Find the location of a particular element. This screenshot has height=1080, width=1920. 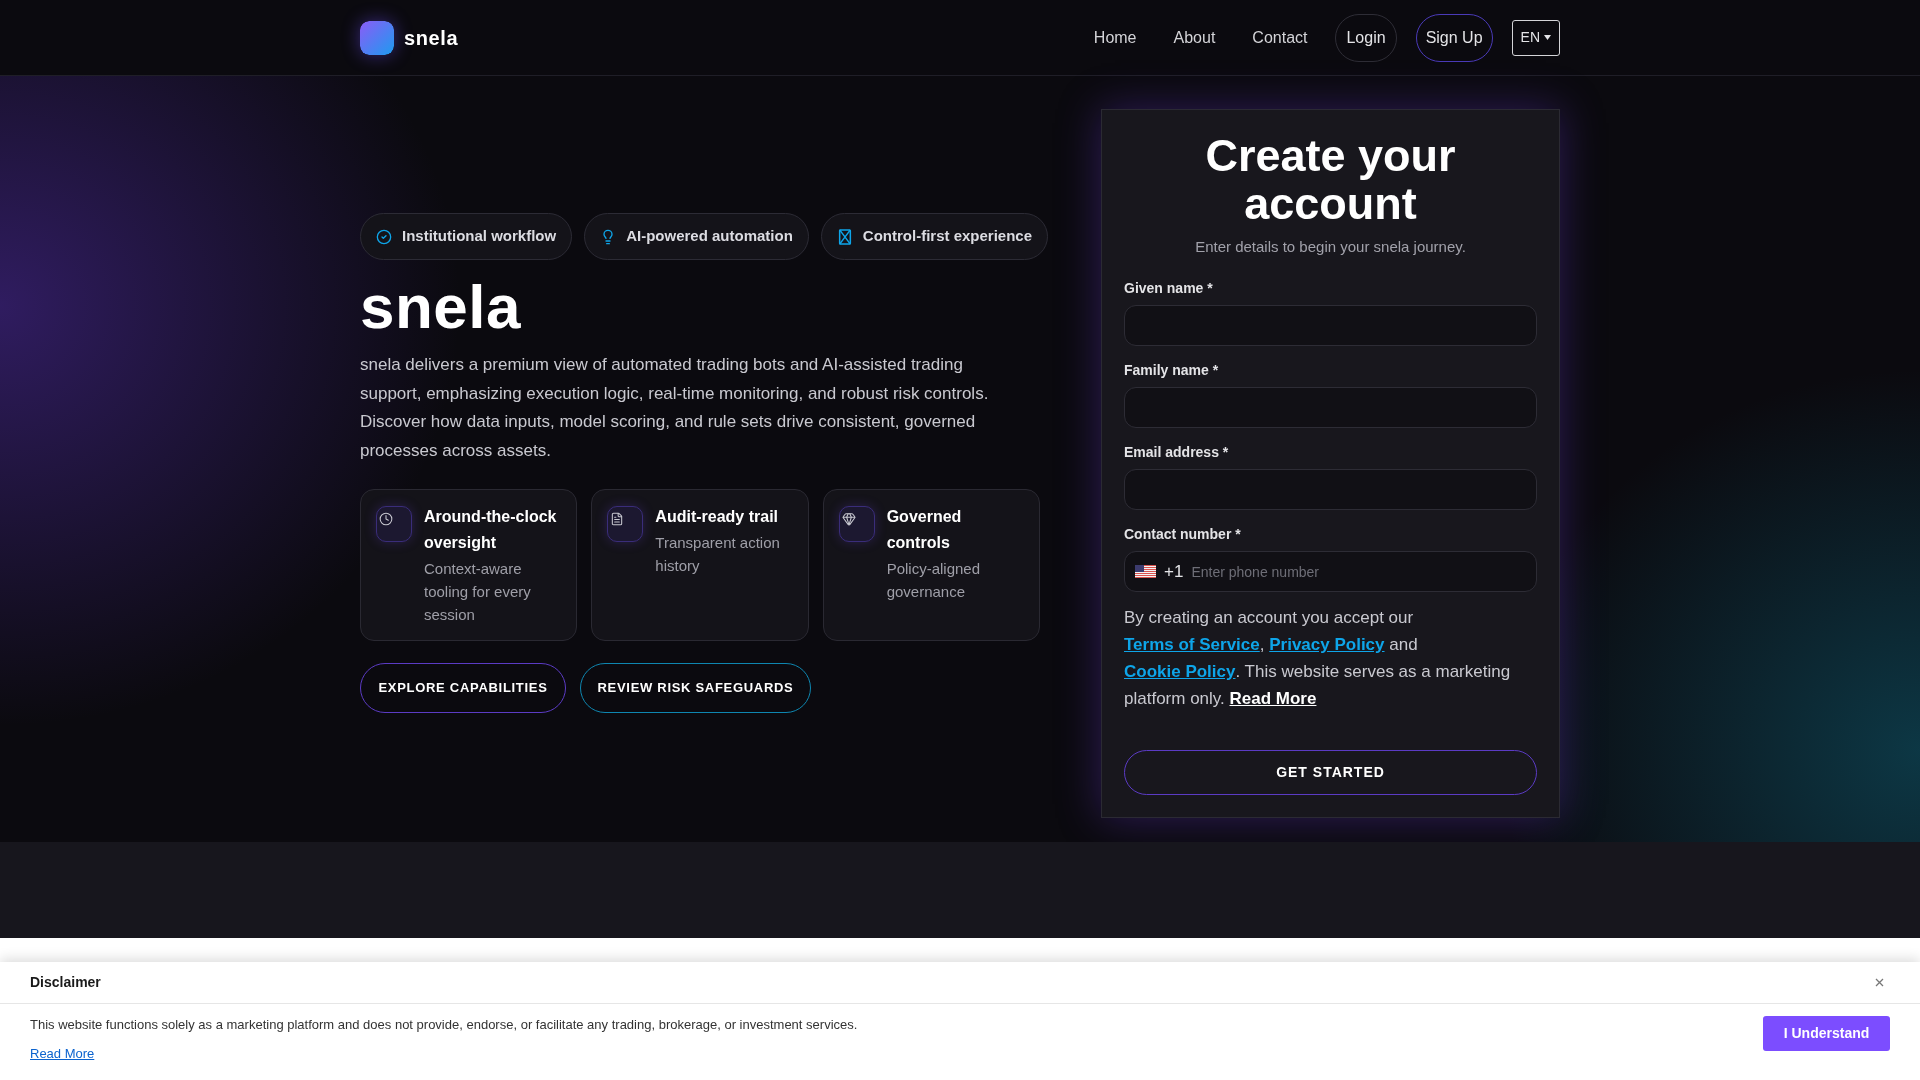

document-icon is located at coordinates (625, 524).